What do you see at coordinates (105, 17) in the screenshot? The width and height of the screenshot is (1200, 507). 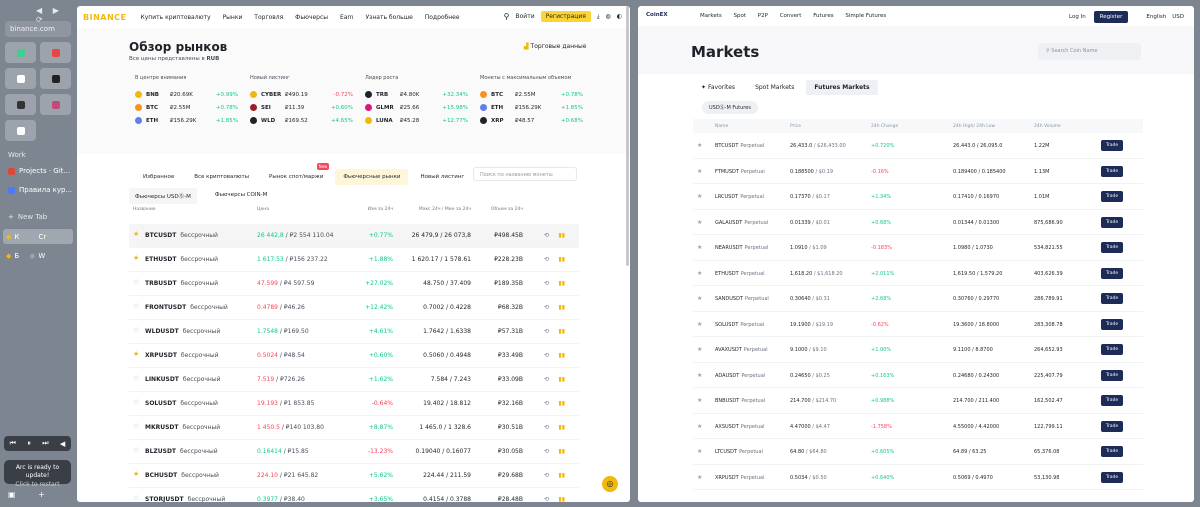 I see `binance-logo: BINANCE` at bounding box center [105, 17].